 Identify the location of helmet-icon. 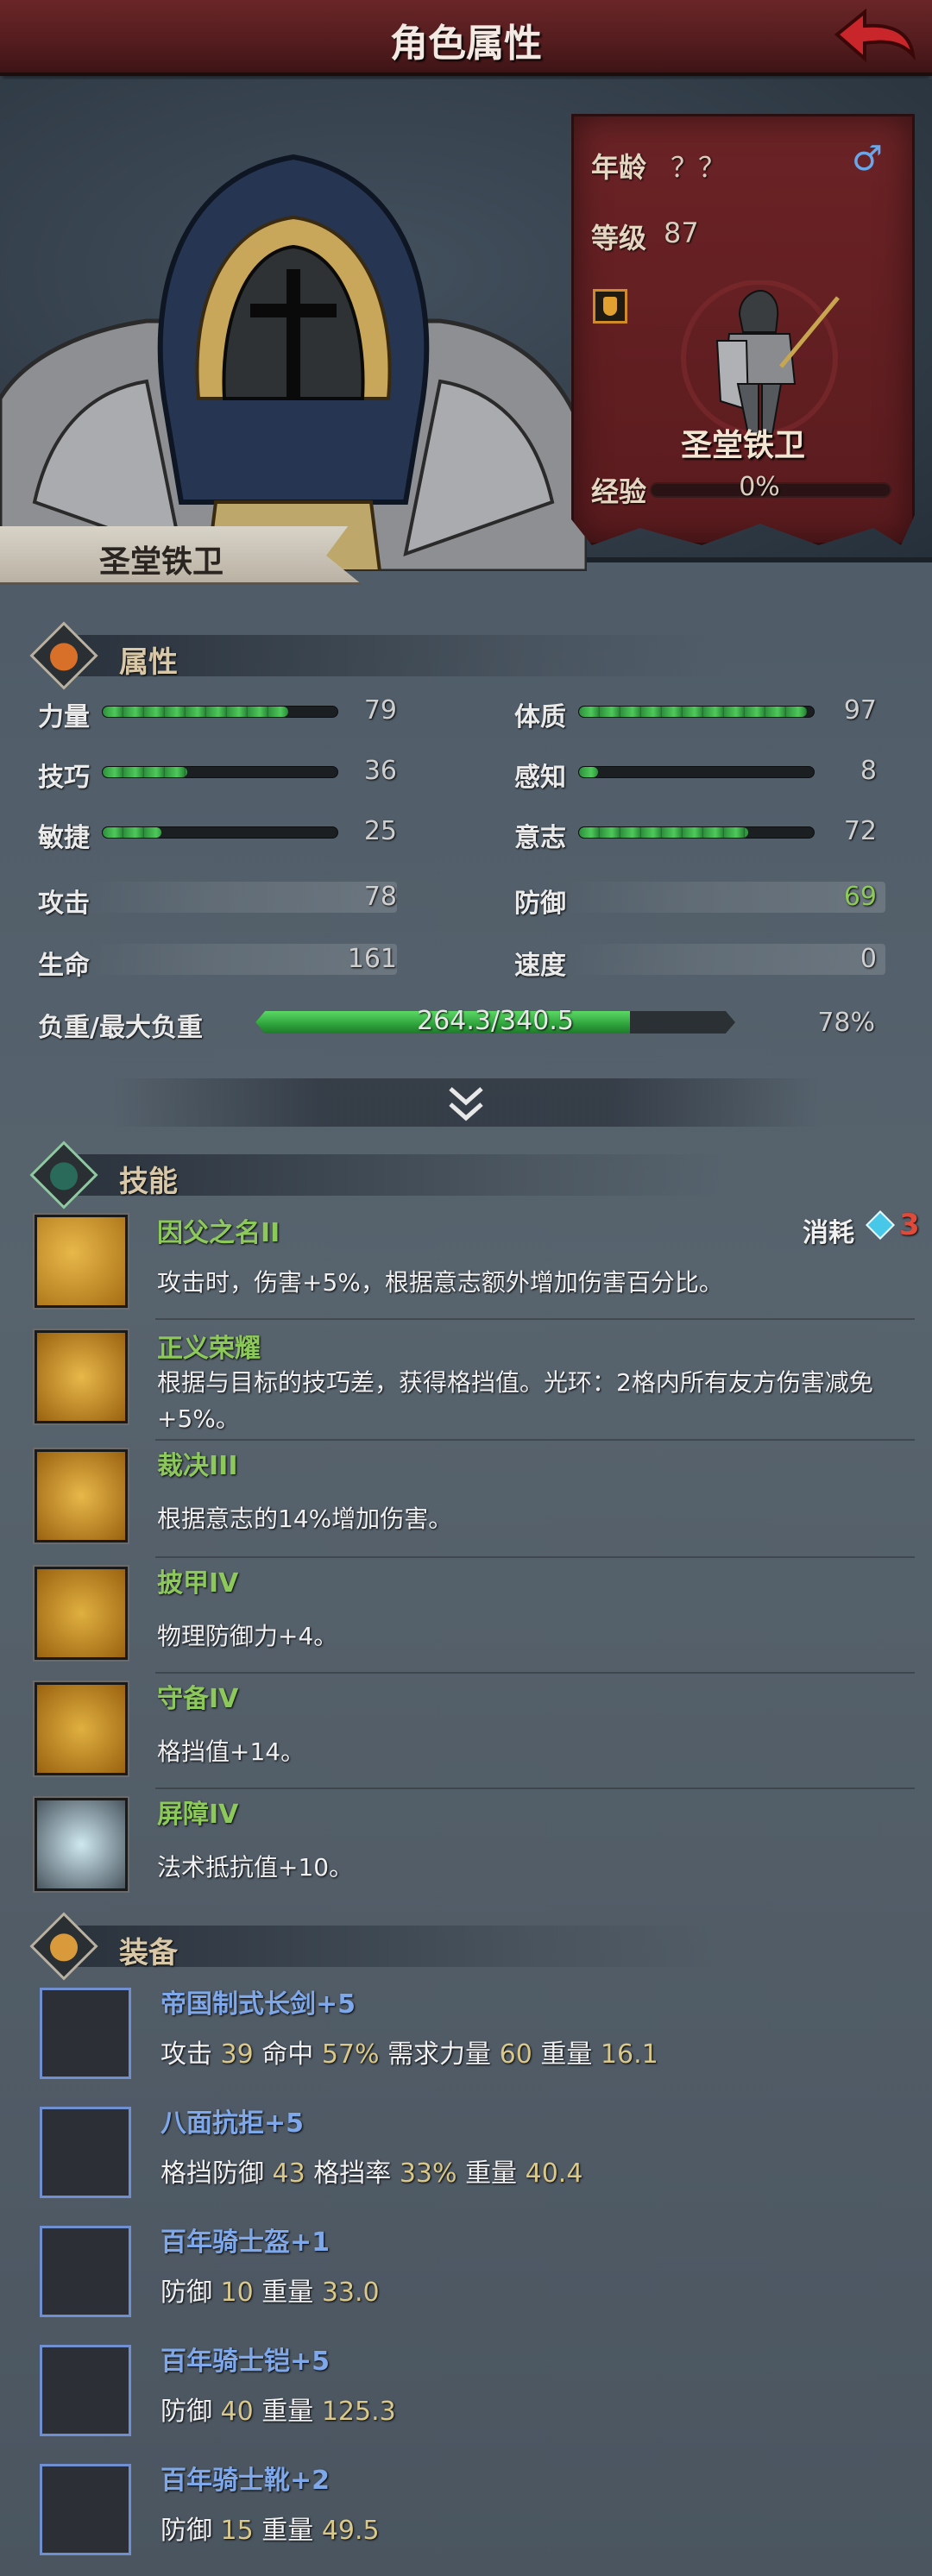
(85, 2271).